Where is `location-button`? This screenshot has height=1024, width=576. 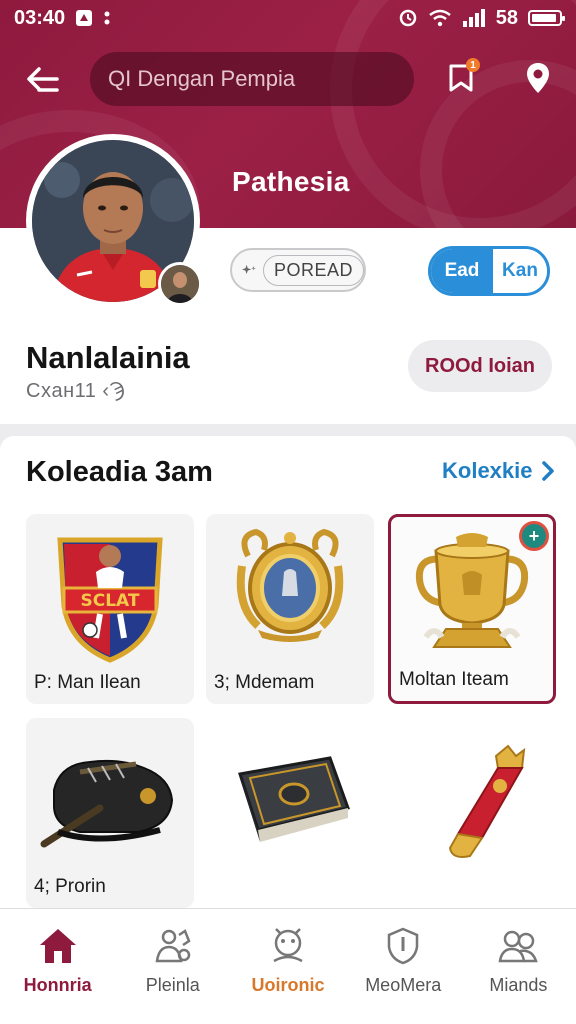
location-button is located at coordinates (538, 78).